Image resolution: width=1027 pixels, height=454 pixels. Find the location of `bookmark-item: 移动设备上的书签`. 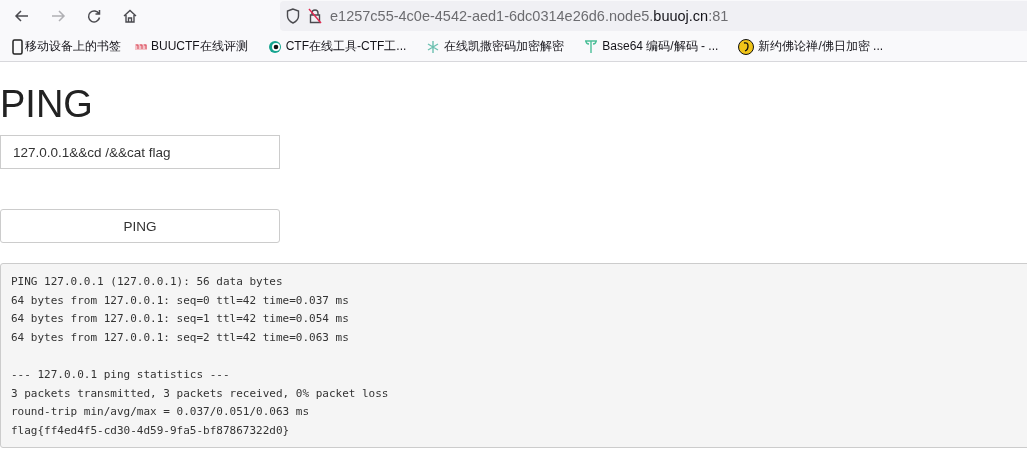

bookmark-item: 移动设备上的书签 is located at coordinates (66, 46).